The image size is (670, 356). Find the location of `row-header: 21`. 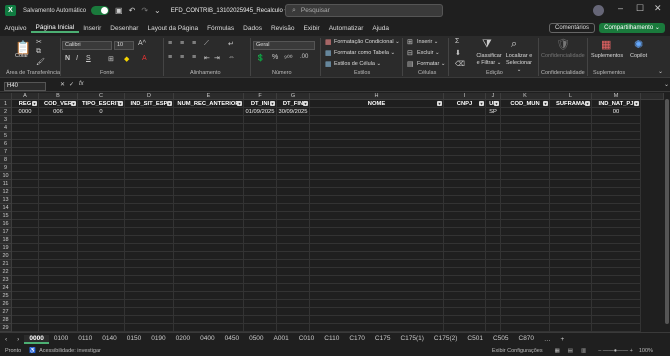

row-header: 21 is located at coordinates (6, 264).